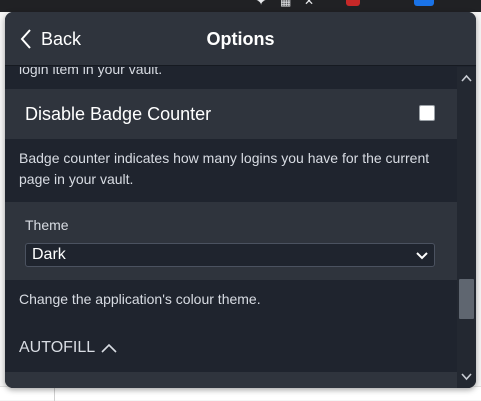  I want to click on page-title: Options, so click(240, 39).